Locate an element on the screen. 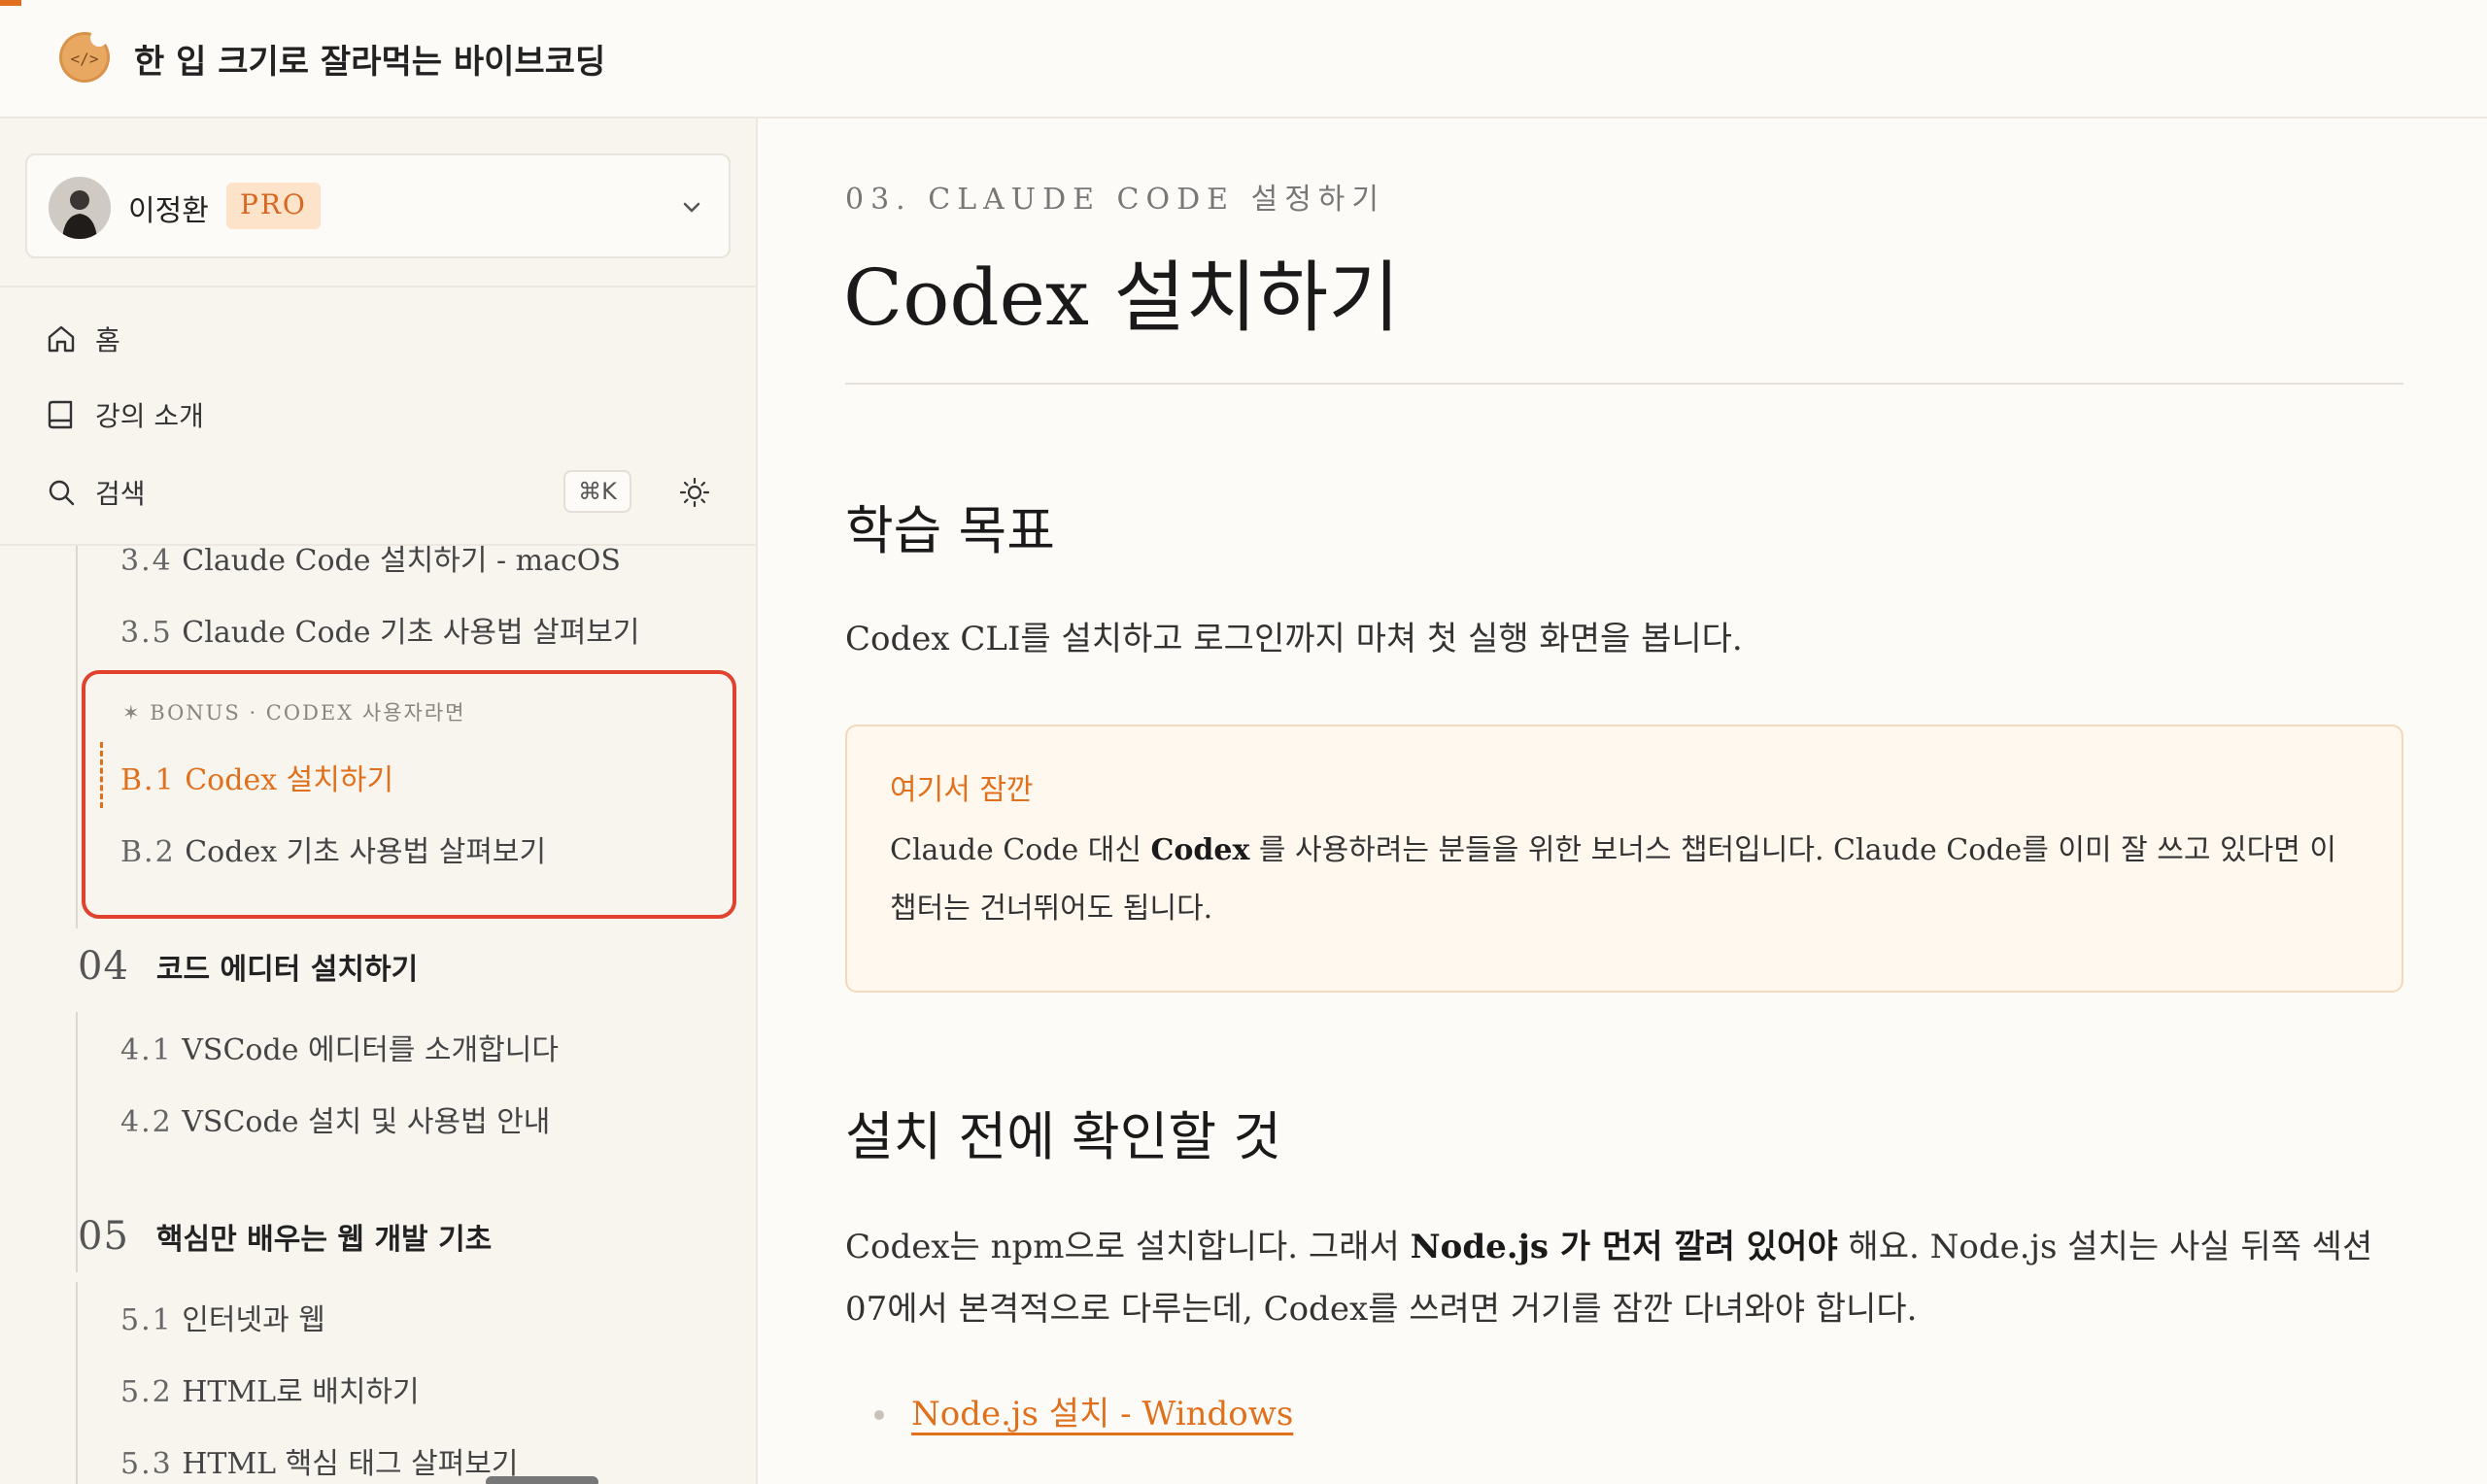 The height and width of the screenshot is (1484, 2487). nav-home-label: 홈 is located at coordinates (107, 340).